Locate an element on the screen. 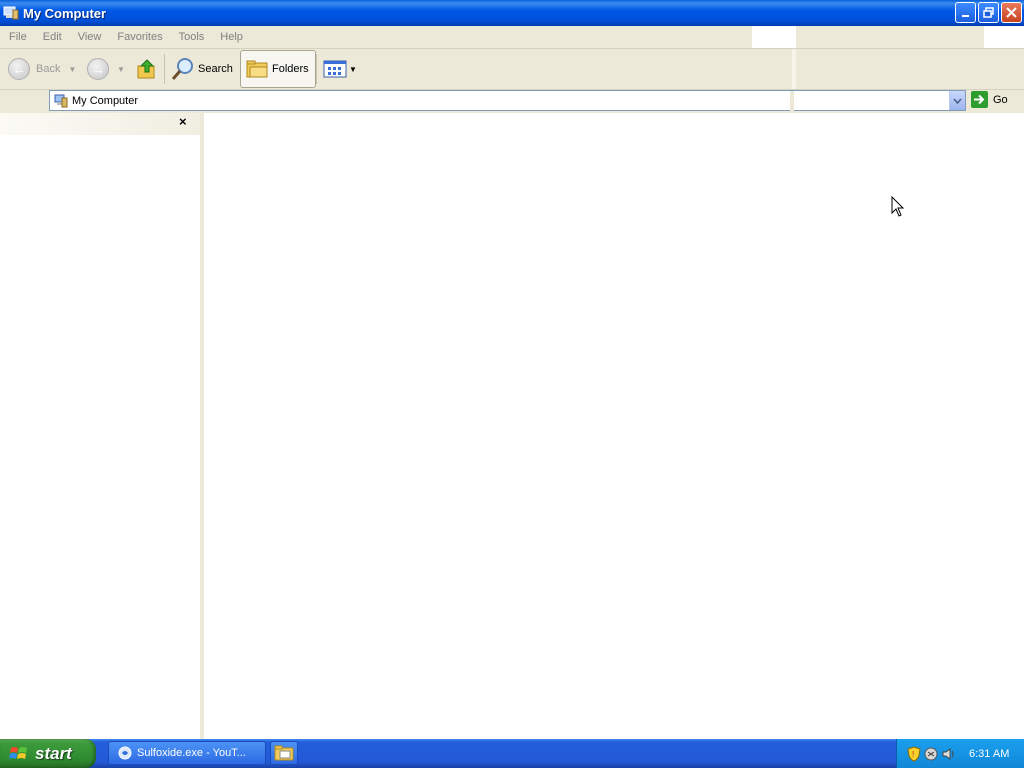 This screenshot has height=768, width=1024. menu-tools: Tools is located at coordinates (192, 37).